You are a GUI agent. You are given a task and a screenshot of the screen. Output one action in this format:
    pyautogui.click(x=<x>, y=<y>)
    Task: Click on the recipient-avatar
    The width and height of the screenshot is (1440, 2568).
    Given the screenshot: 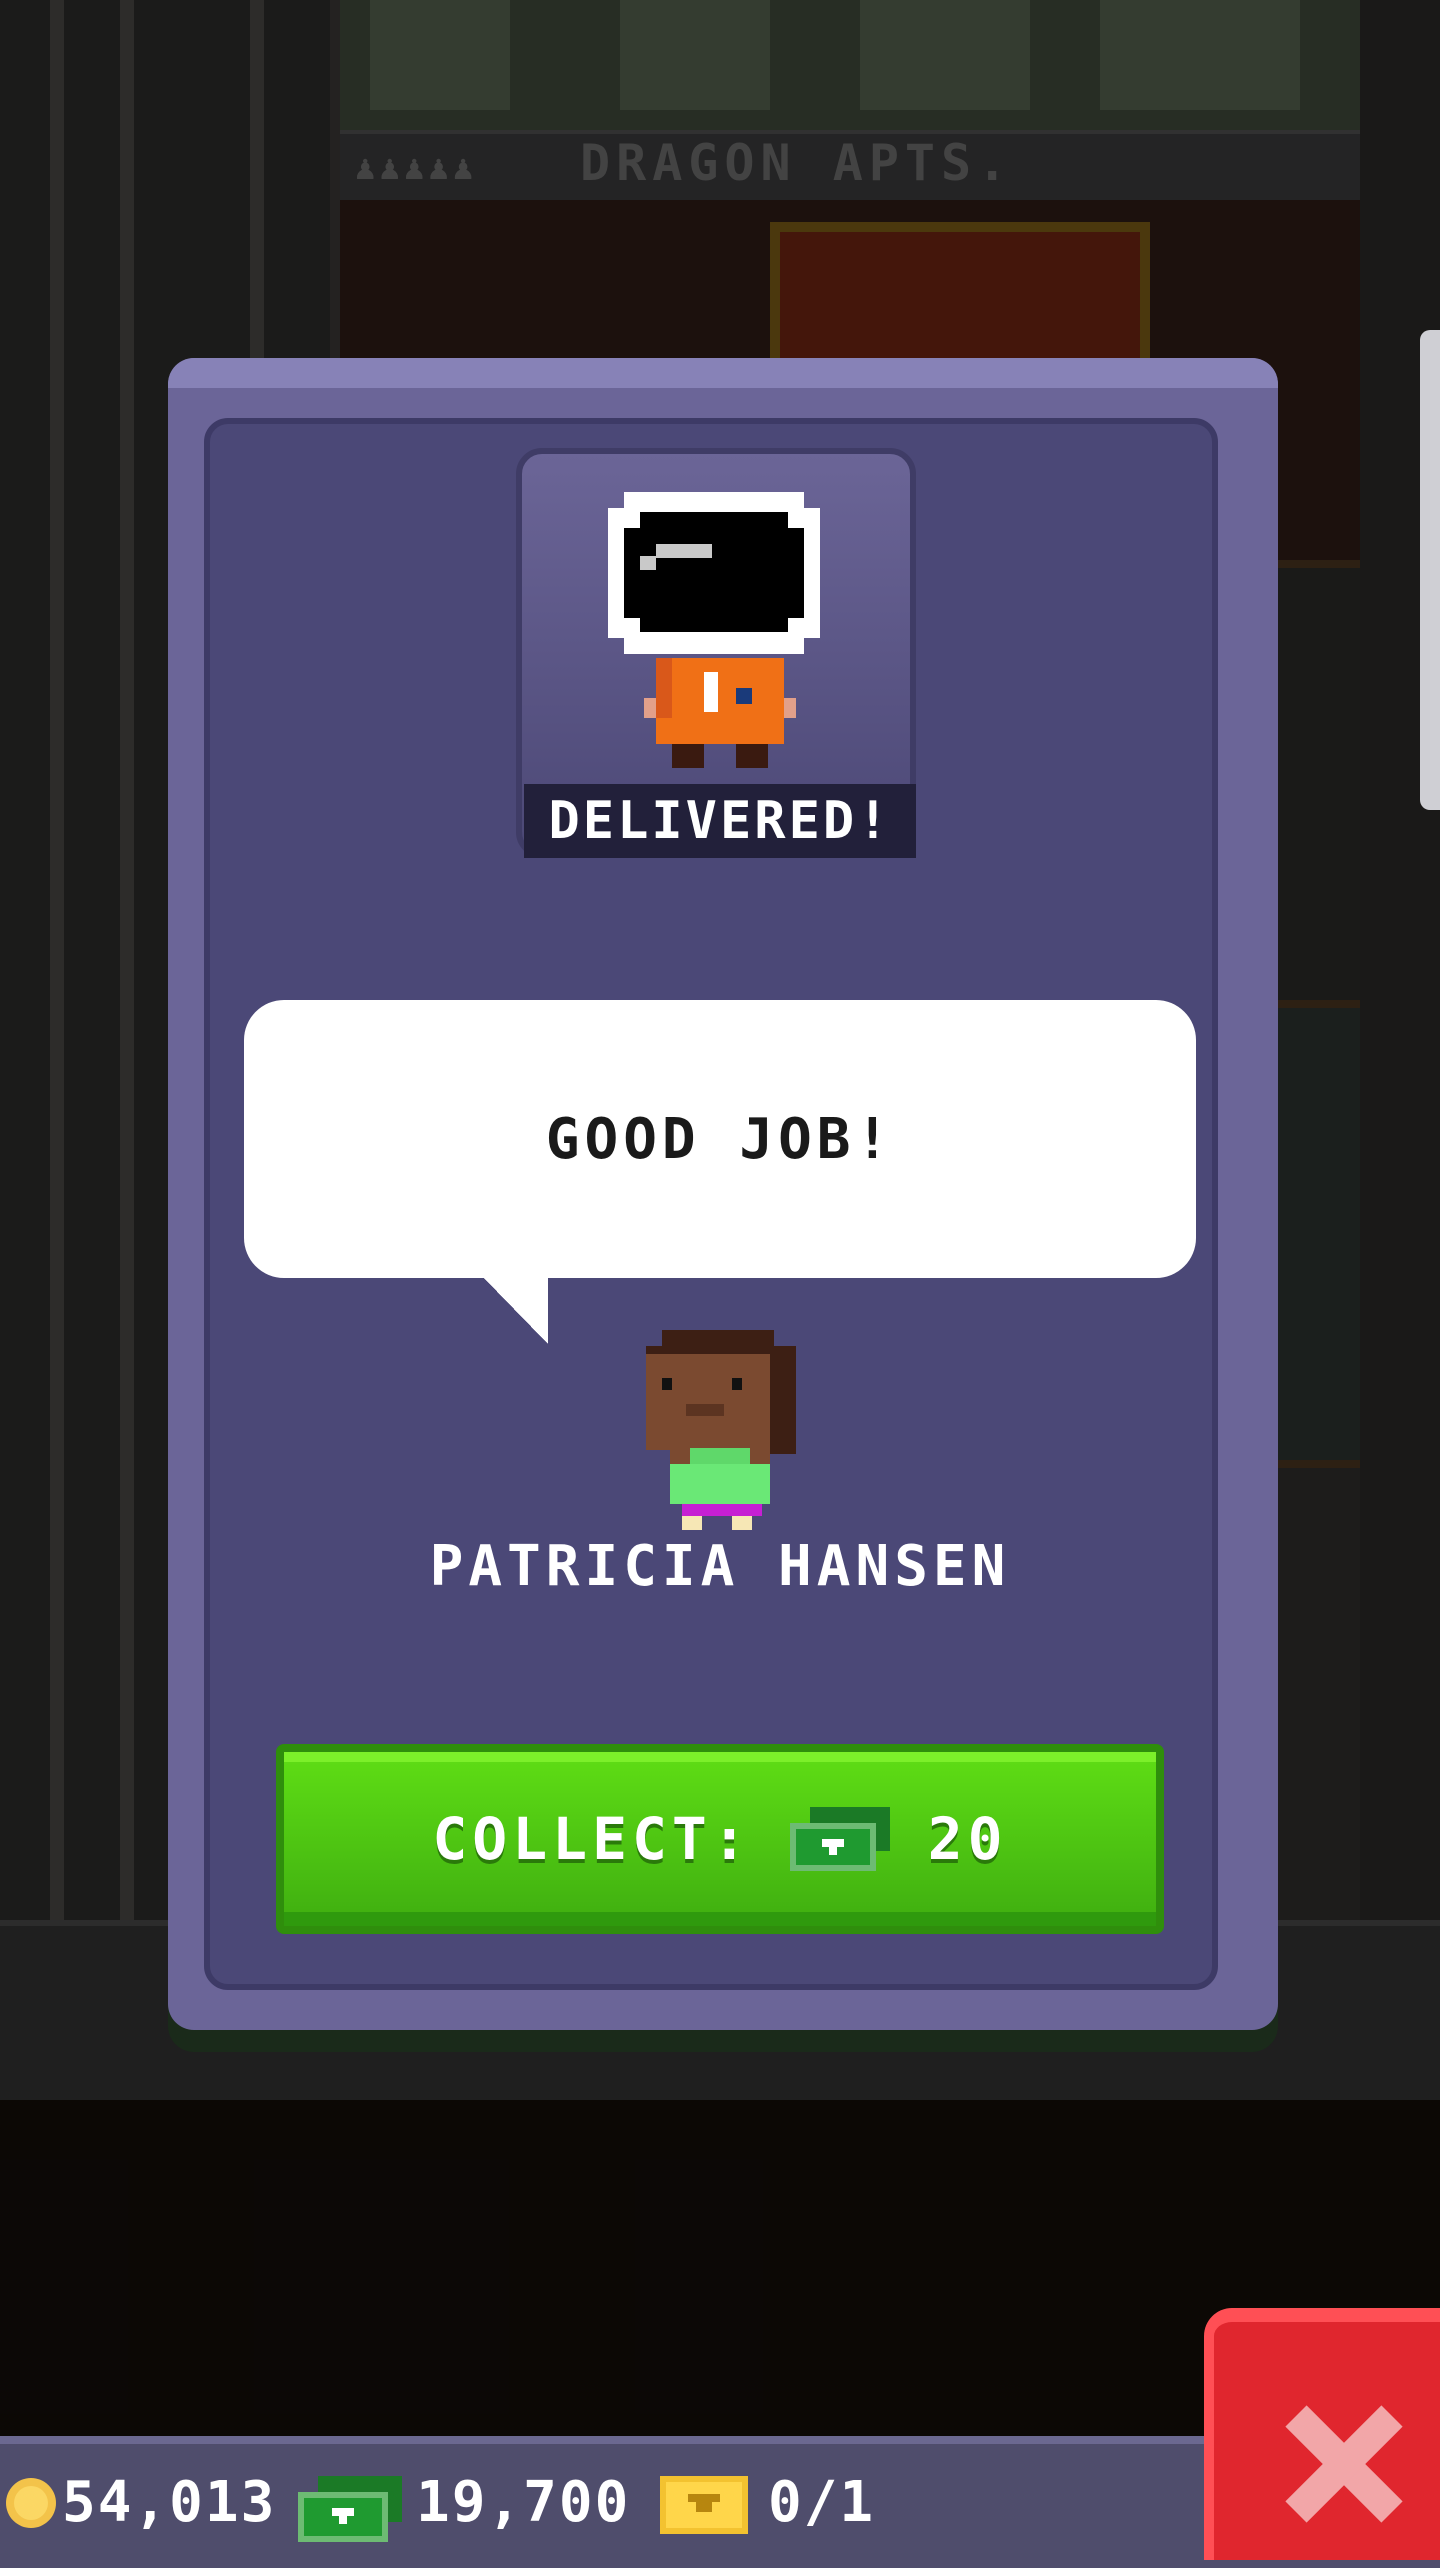 What is the action you would take?
    pyautogui.click(x=721, y=1430)
    